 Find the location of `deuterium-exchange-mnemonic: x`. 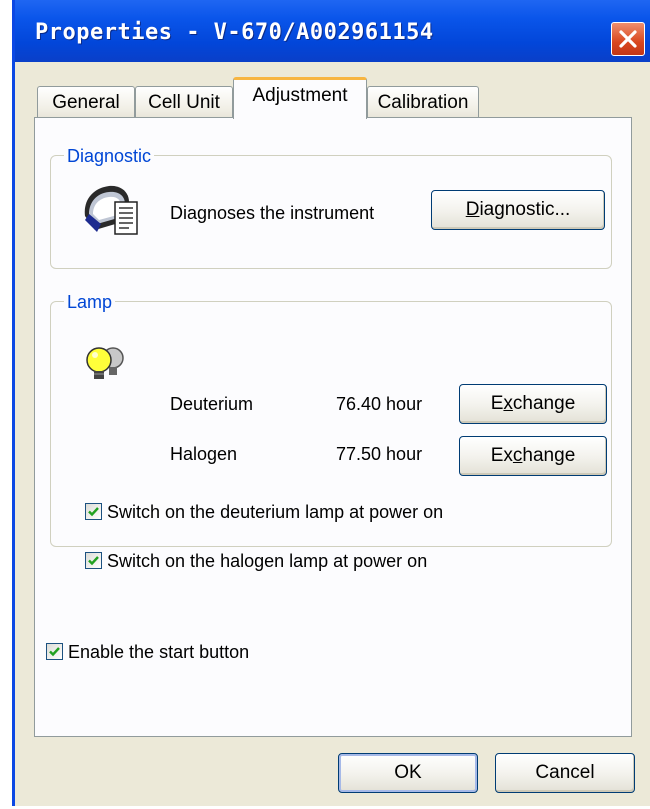

deuterium-exchange-mnemonic: x is located at coordinates (508, 403).